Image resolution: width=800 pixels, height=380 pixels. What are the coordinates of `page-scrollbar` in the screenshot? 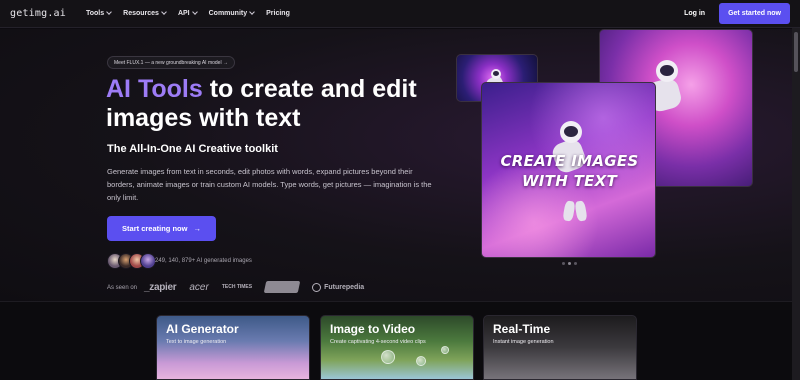 It's located at (796, 204).